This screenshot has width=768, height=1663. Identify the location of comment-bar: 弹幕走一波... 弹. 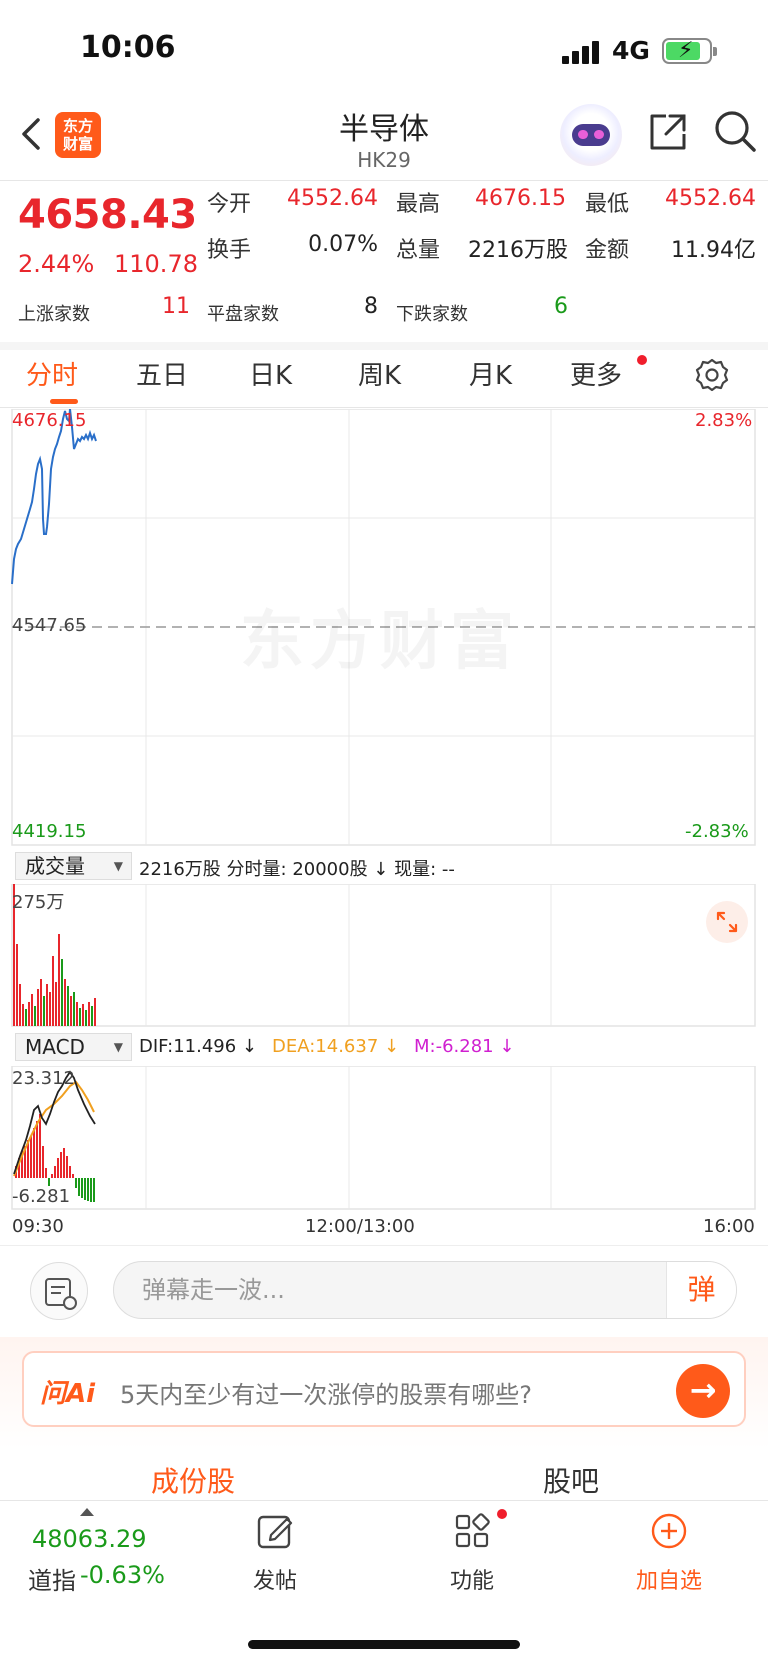
(384, 1290).